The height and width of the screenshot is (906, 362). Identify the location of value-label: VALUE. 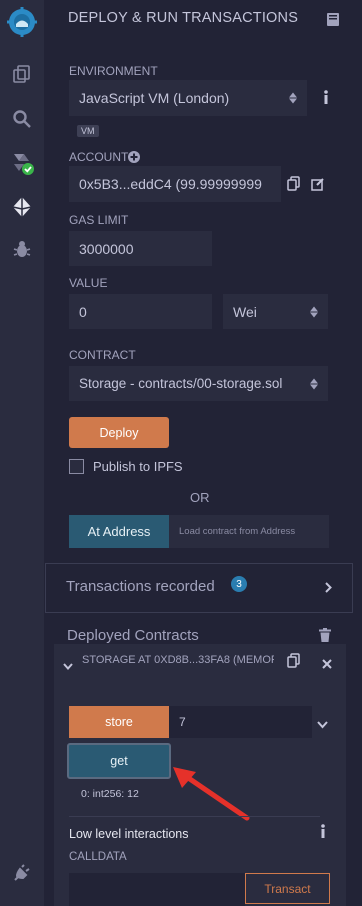
(88, 283).